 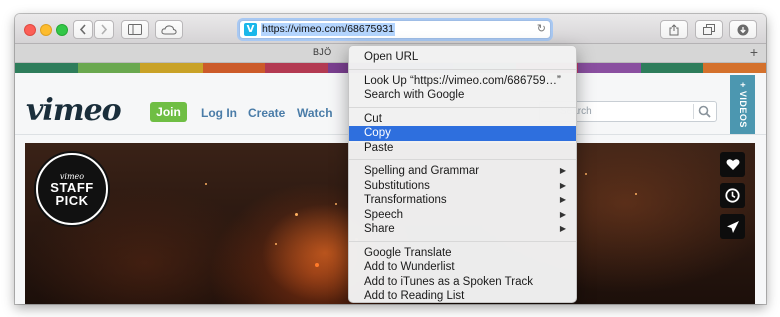 I want to click on share-button, so click(x=674, y=29).